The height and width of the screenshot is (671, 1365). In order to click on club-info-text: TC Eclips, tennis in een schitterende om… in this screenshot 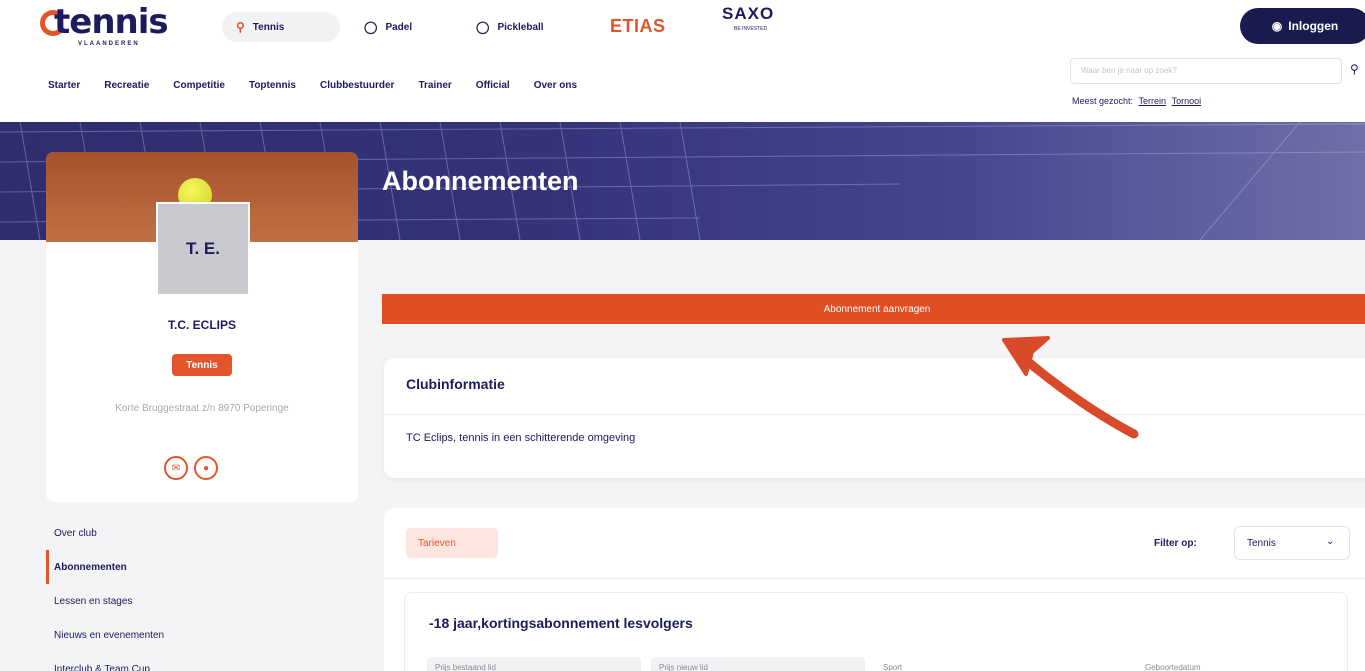, I will do `click(521, 438)`.